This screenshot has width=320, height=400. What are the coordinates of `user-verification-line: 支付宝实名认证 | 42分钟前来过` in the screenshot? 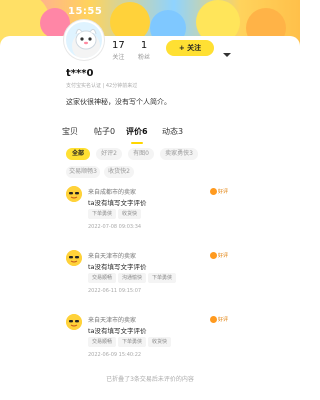 It's located at (102, 86).